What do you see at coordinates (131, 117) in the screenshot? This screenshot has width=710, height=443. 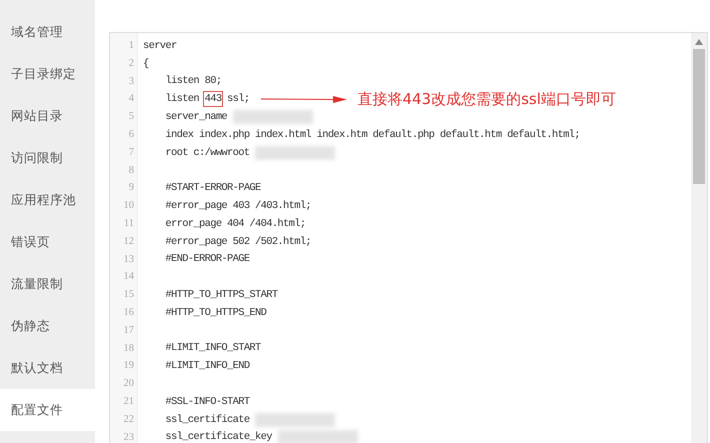 I see `line-number: 5` at bounding box center [131, 117].